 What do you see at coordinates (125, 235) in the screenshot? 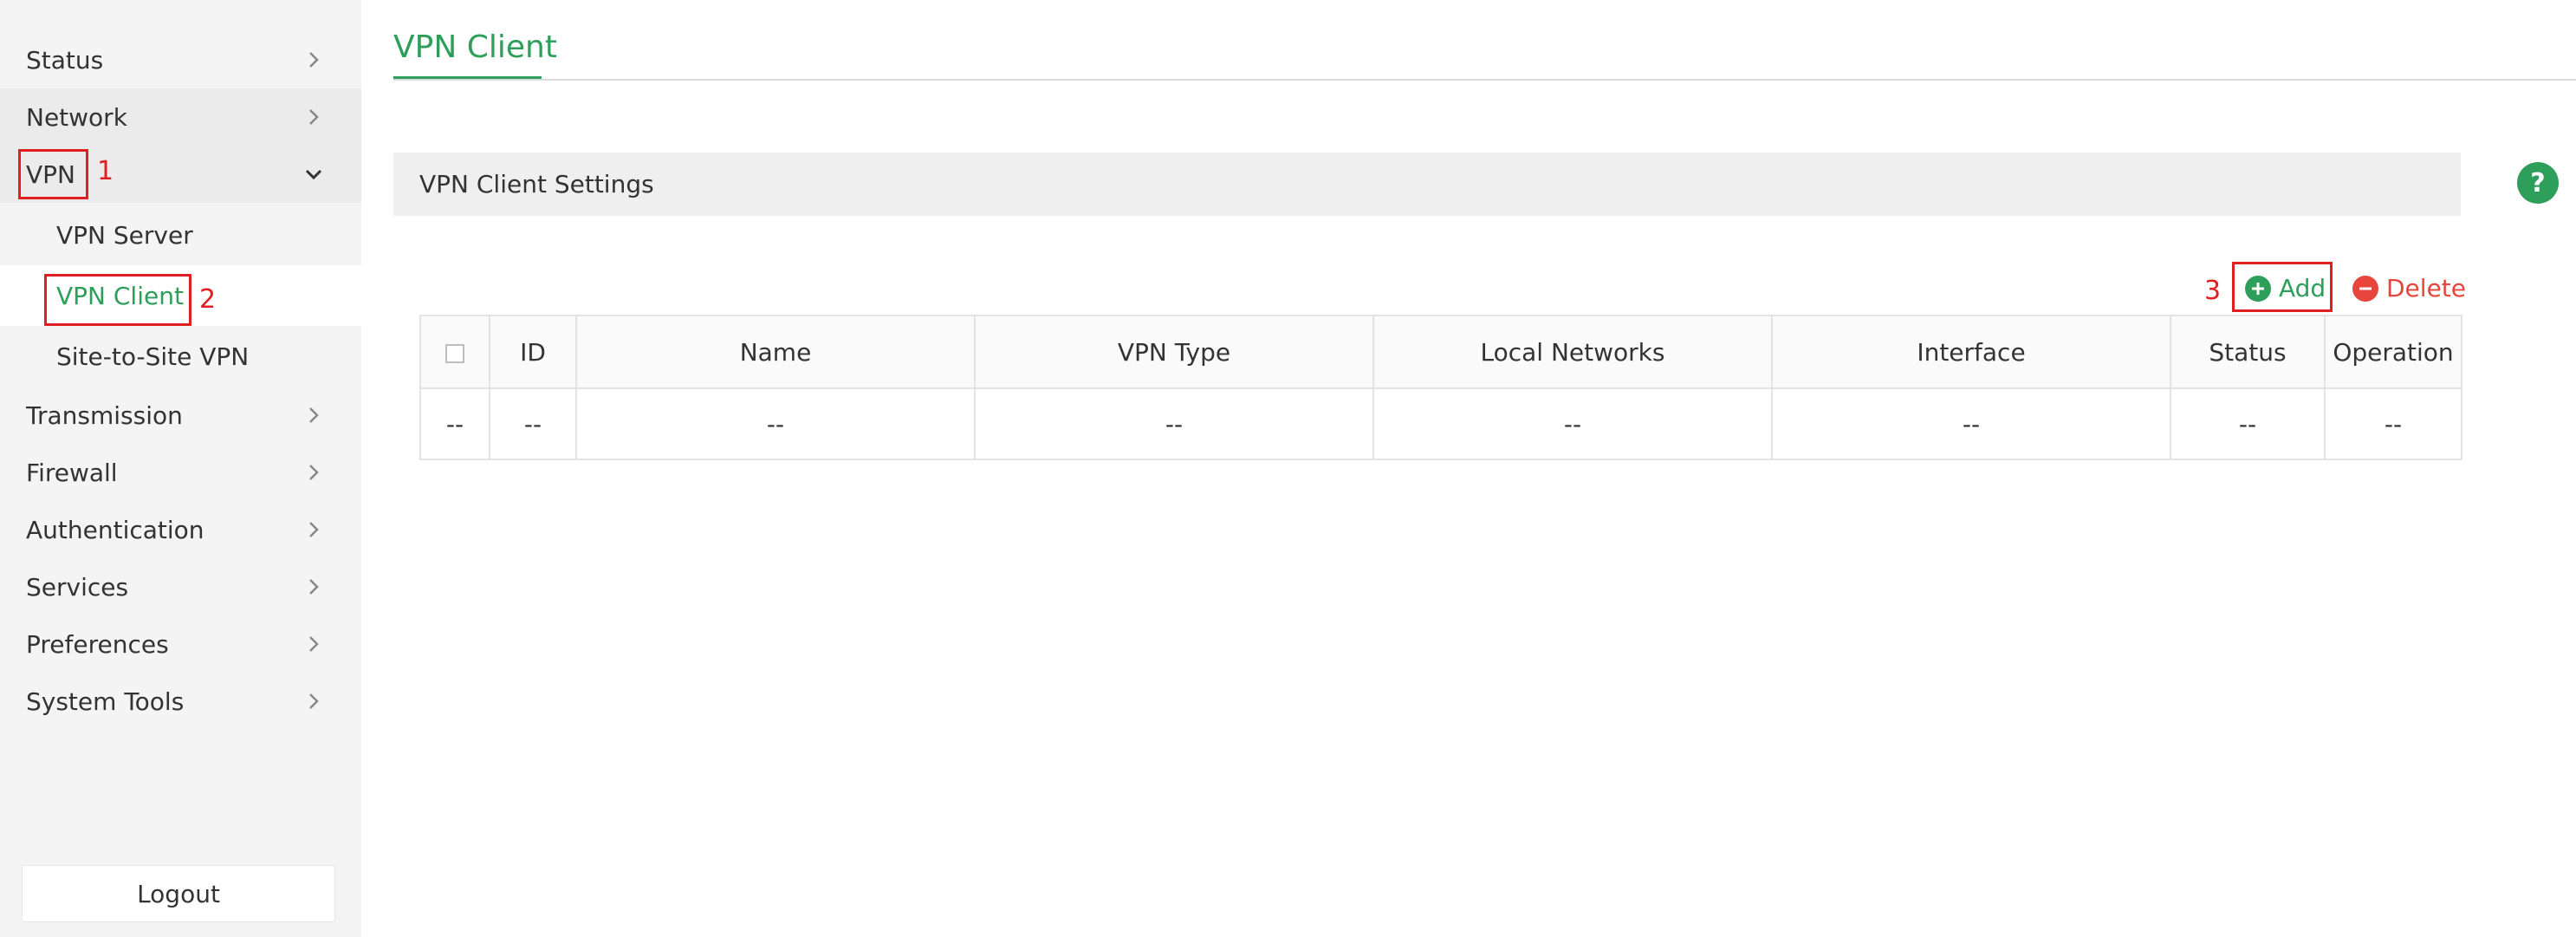
I see `sidebar-subitem-label: VPN Server` at bounding box center [125, 235].